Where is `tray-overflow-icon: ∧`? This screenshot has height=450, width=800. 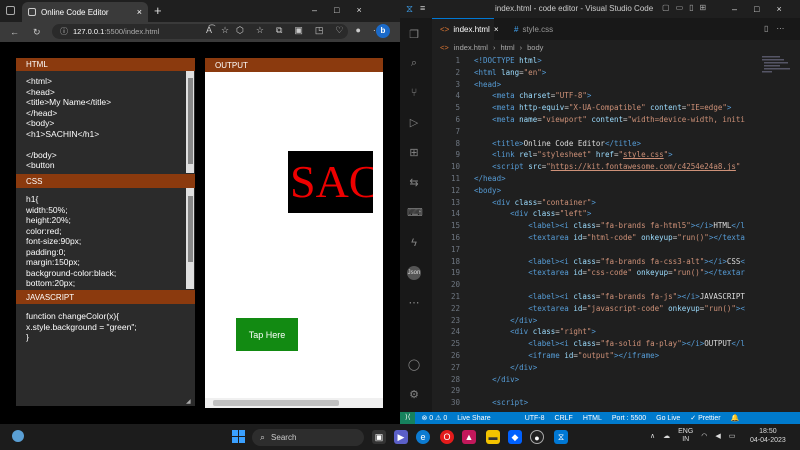
tray-overflow-icon: ∧ is located at coordinates (652, 436).